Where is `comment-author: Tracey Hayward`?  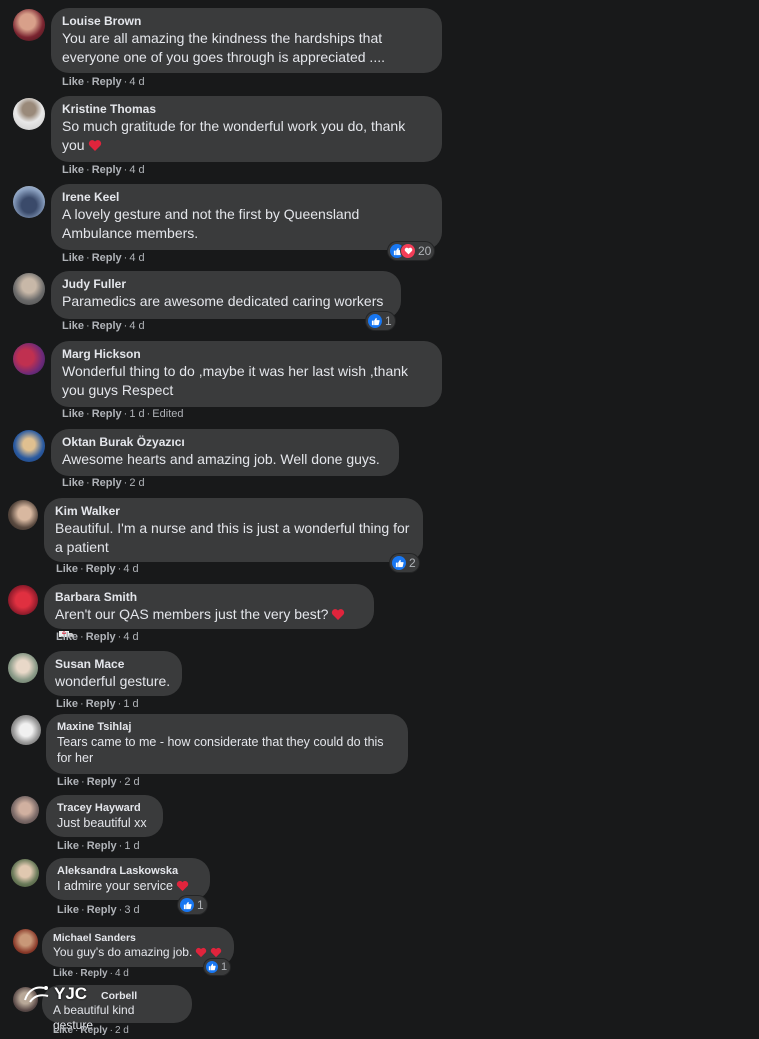
comment-author: Tracey Hayward is located at coordinates (104, 808).